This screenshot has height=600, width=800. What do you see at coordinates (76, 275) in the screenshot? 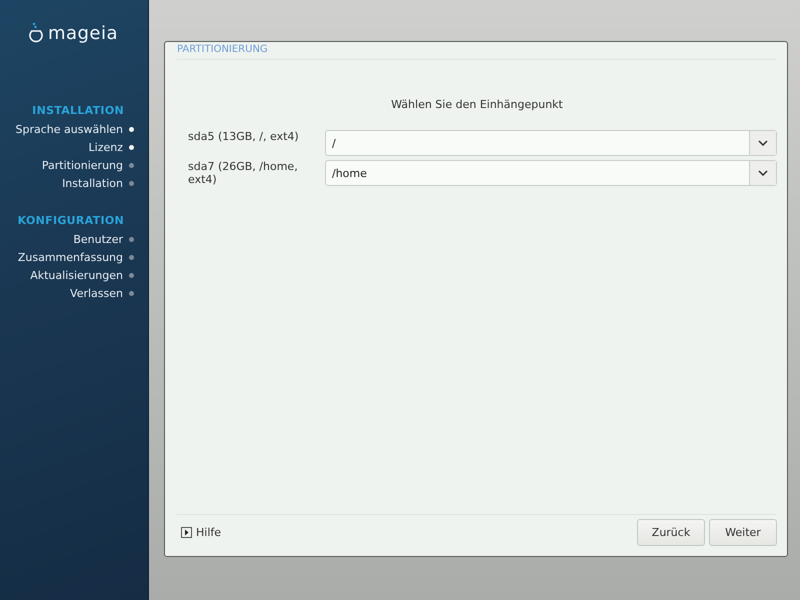
I see `step-label: Aktualisierungen` at bounding box center [76, 275].